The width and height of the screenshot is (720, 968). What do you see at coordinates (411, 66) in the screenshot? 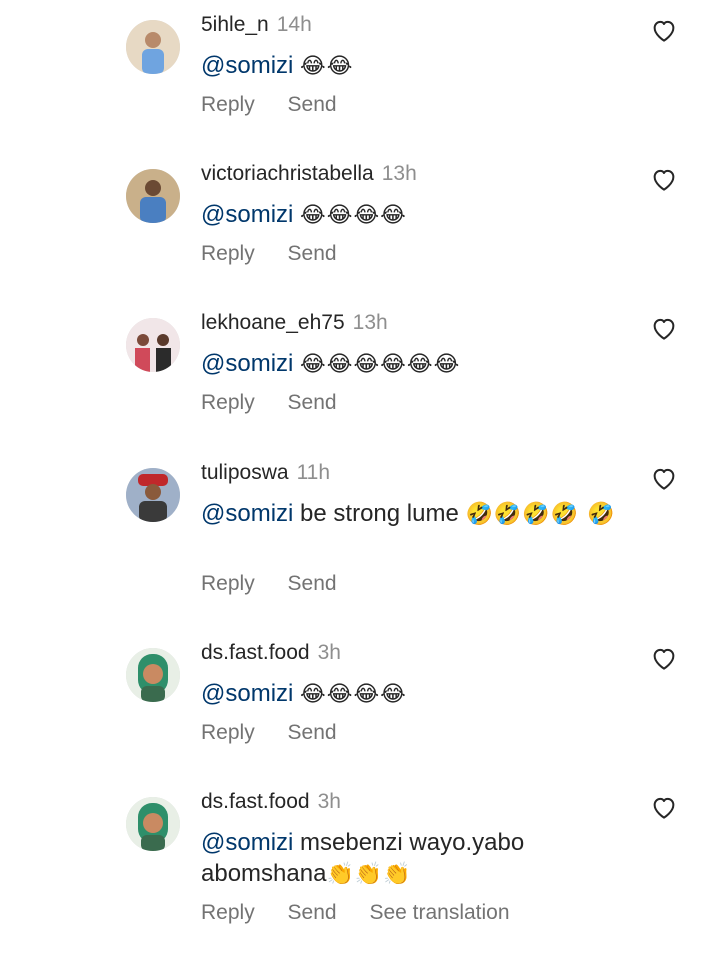
I see `comment-text: @somizi 😂😂` at bounding box center [411, 66].